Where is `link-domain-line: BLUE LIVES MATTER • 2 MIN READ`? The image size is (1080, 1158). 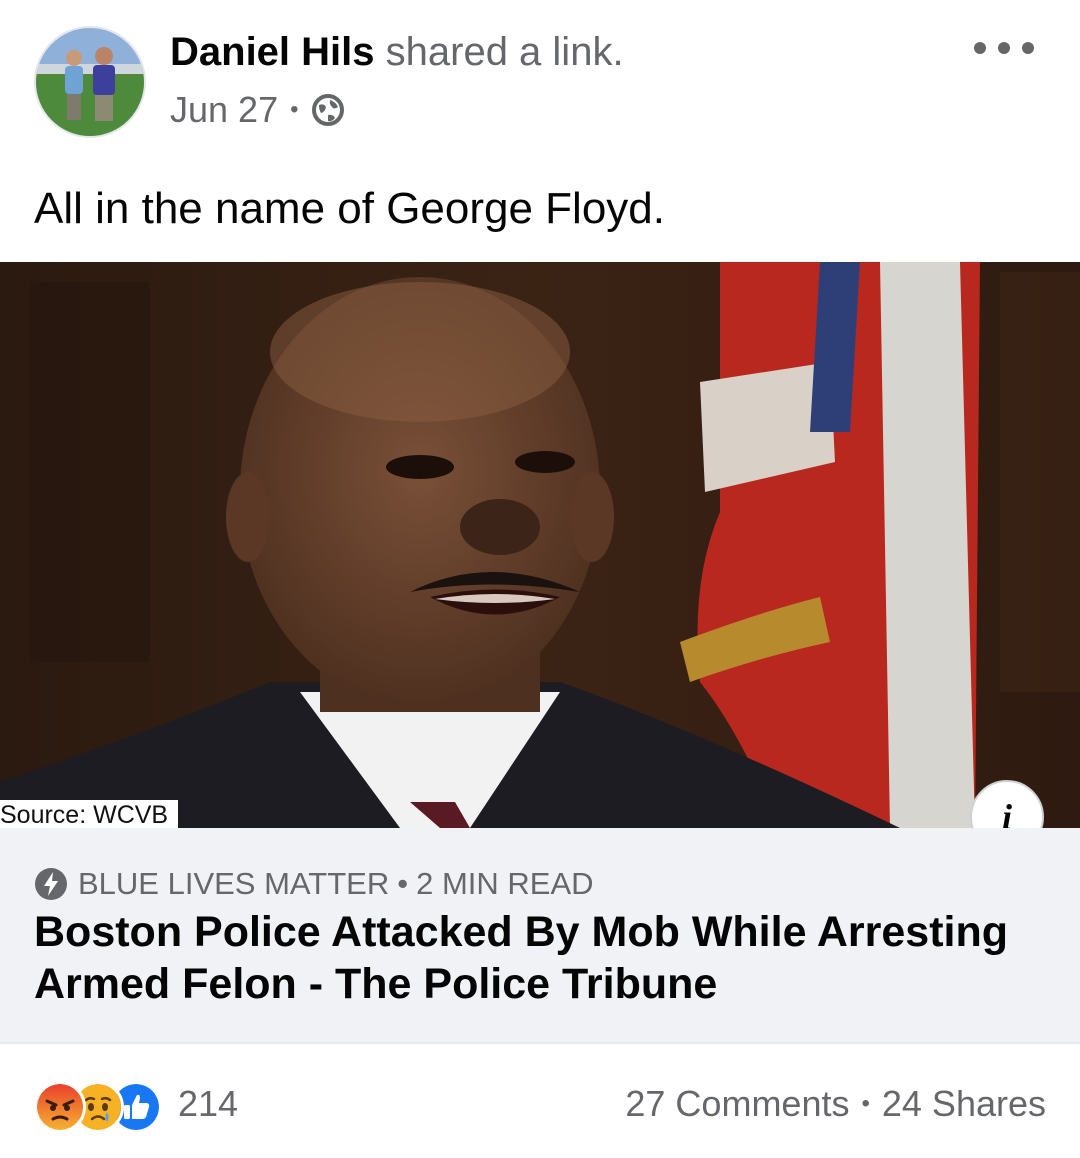
link-domain-line: BLUE LIVES MATTER • 2 MIN READ is located at coordinates (314, 884).